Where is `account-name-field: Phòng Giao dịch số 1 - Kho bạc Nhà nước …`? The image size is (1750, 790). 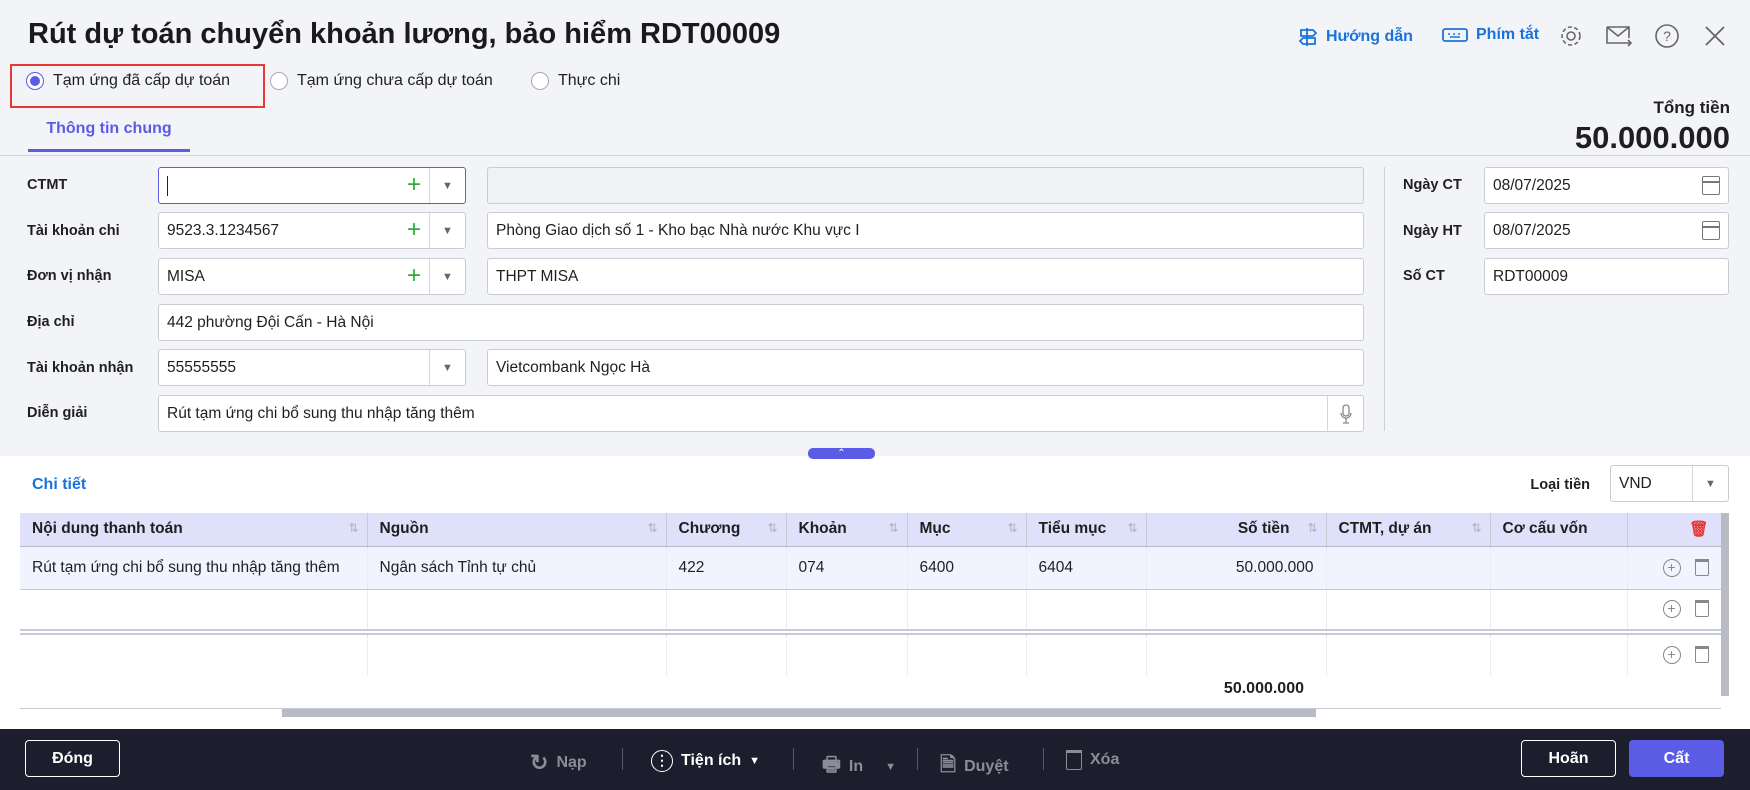 account-name-field: Phòng Giao dịch số 1 - Kho bạc Nhà nước … is located at coordinates (925, 230).